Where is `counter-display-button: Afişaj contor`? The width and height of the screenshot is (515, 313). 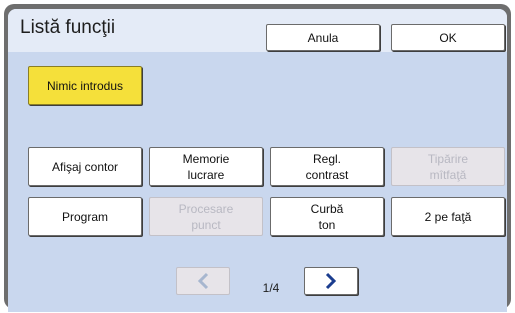
counter-display-button: Afişaj contor is located at coordinates (85, 166).